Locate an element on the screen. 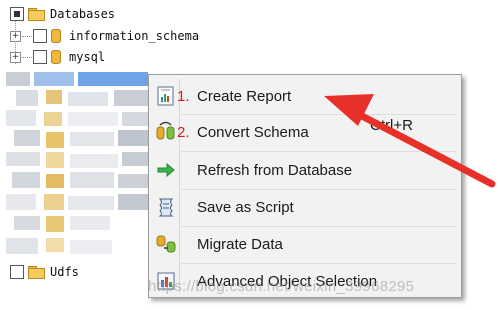  tree-root-label: Databases is located at coordinates (83, 14).